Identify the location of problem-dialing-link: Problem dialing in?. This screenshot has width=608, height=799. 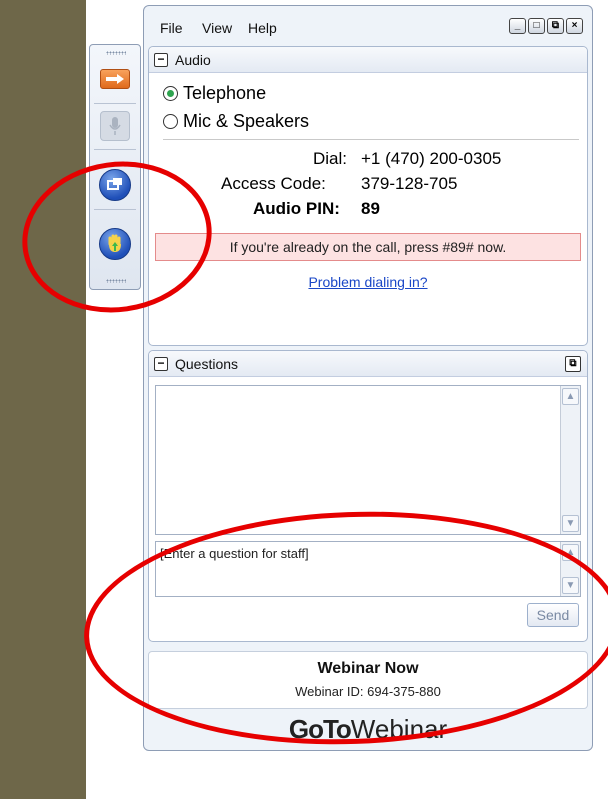
(368, 282).